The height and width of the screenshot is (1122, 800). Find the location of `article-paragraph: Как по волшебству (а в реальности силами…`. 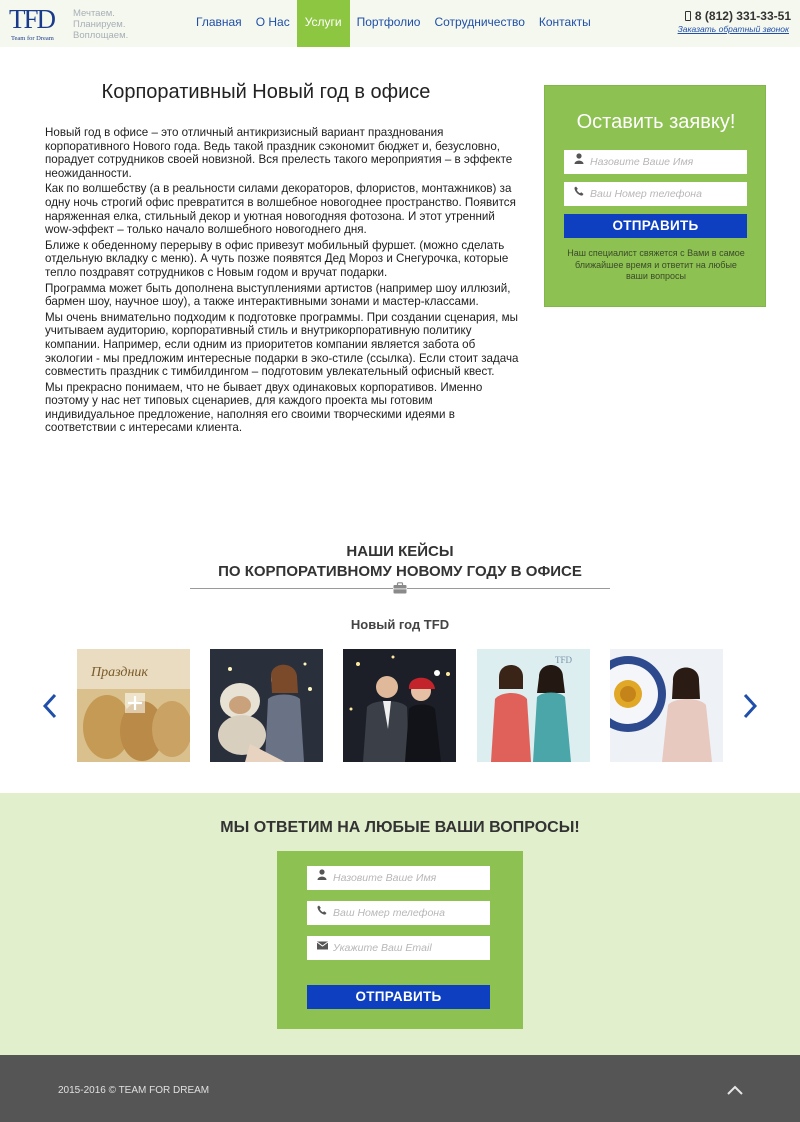

article-paragraph: Как по волшебству (а в реальности силами… is located at coordinates (280, 209).